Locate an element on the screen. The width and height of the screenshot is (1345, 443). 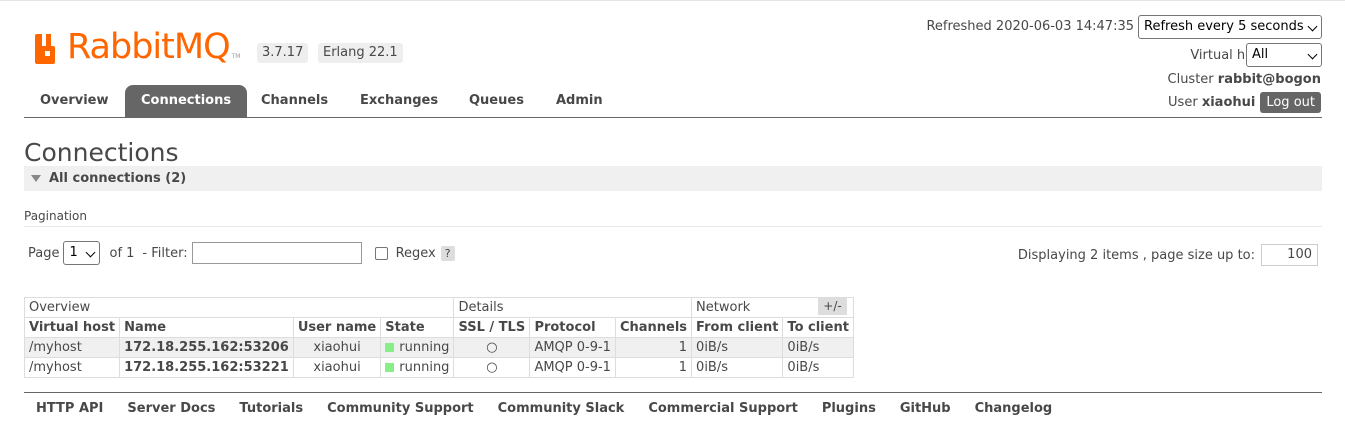
footer-link-http-api: HTTP API is located at coordinates (69, 408).